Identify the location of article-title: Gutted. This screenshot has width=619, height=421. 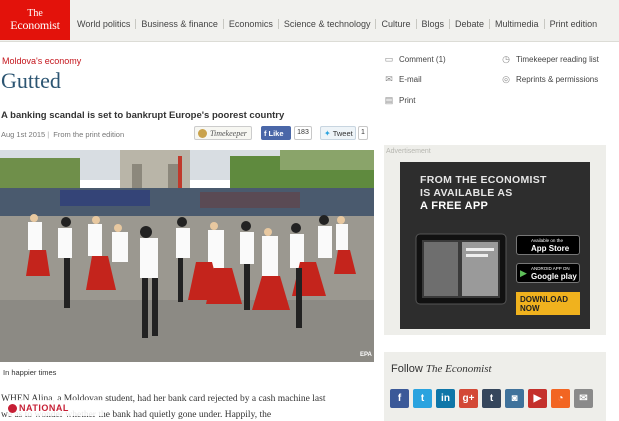
(31, 80).